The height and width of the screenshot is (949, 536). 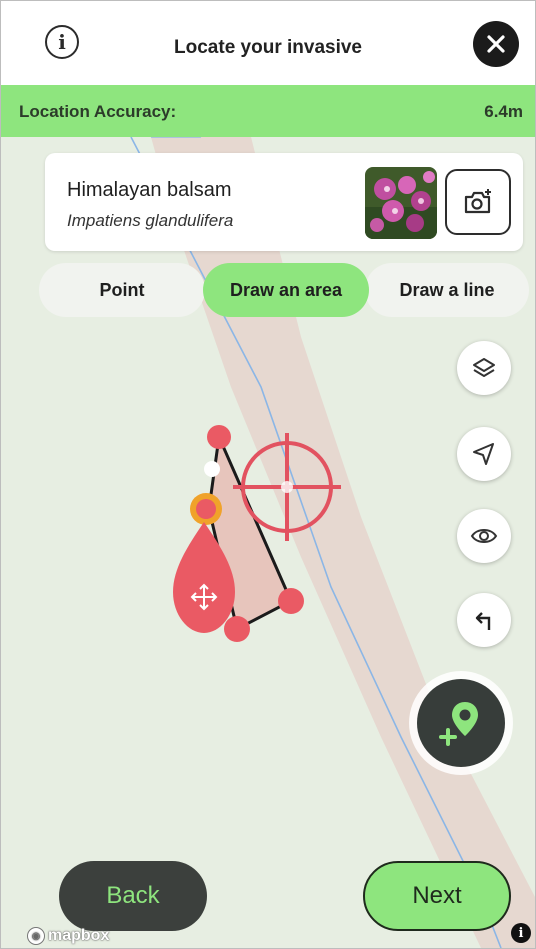 I want to click on species-latin-name: Impatiens glandulifera, so click(x=150, y=220).